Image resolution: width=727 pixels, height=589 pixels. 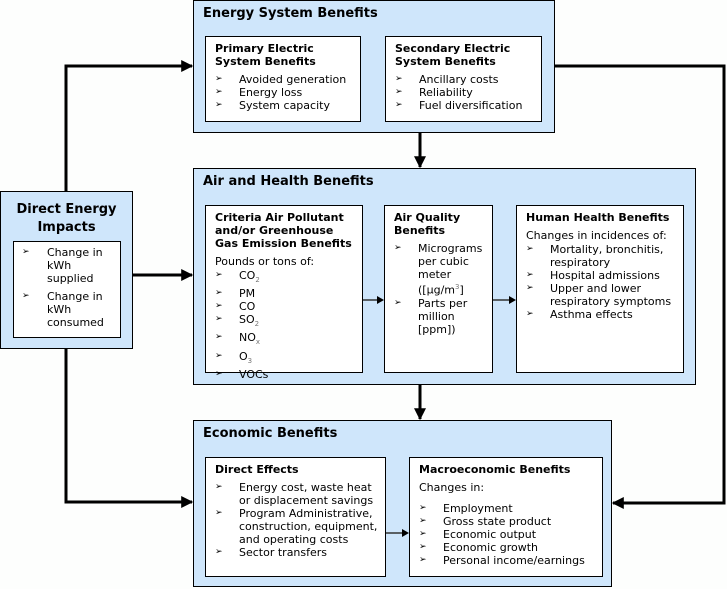 What do you see at coordinates (235, 307) in the screenshot?
I see `list-item: ➢ CO` at bounding box center [235, 307].